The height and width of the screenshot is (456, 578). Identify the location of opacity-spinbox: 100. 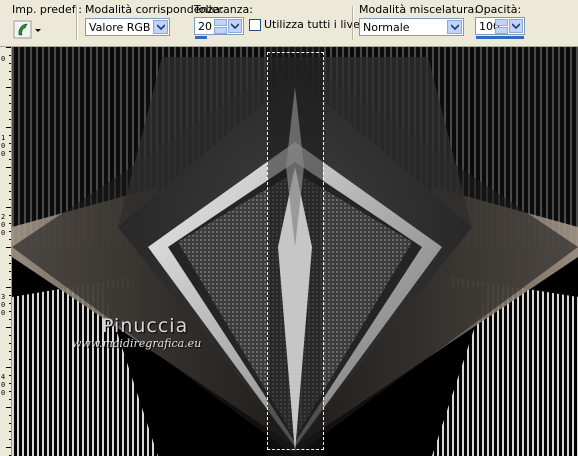
(500, 26).